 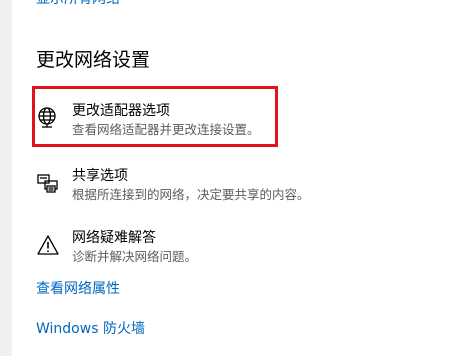 What do you see at coordinates (114, 238) in the screenshot?
I see `option-title: 网络疑难解答` at bounding box center [114, 238].